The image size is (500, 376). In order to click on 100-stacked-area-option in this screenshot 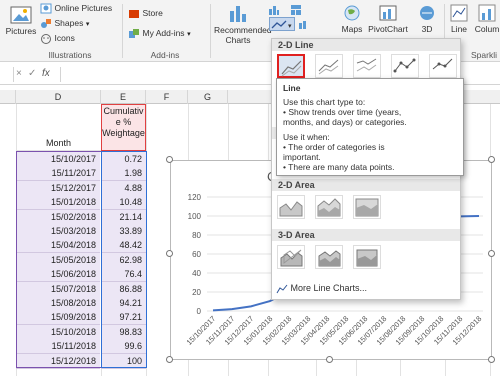, I will do `click(367, 207)`.